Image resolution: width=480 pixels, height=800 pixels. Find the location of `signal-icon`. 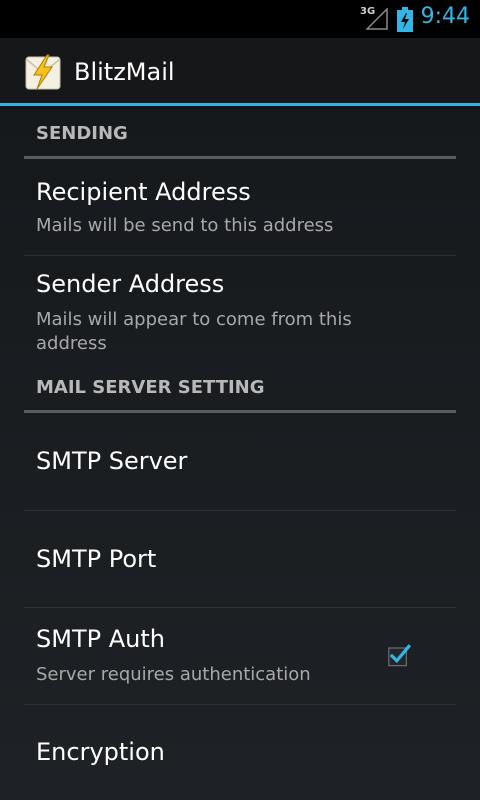

signal-icon is located at coordinates (377, 19).